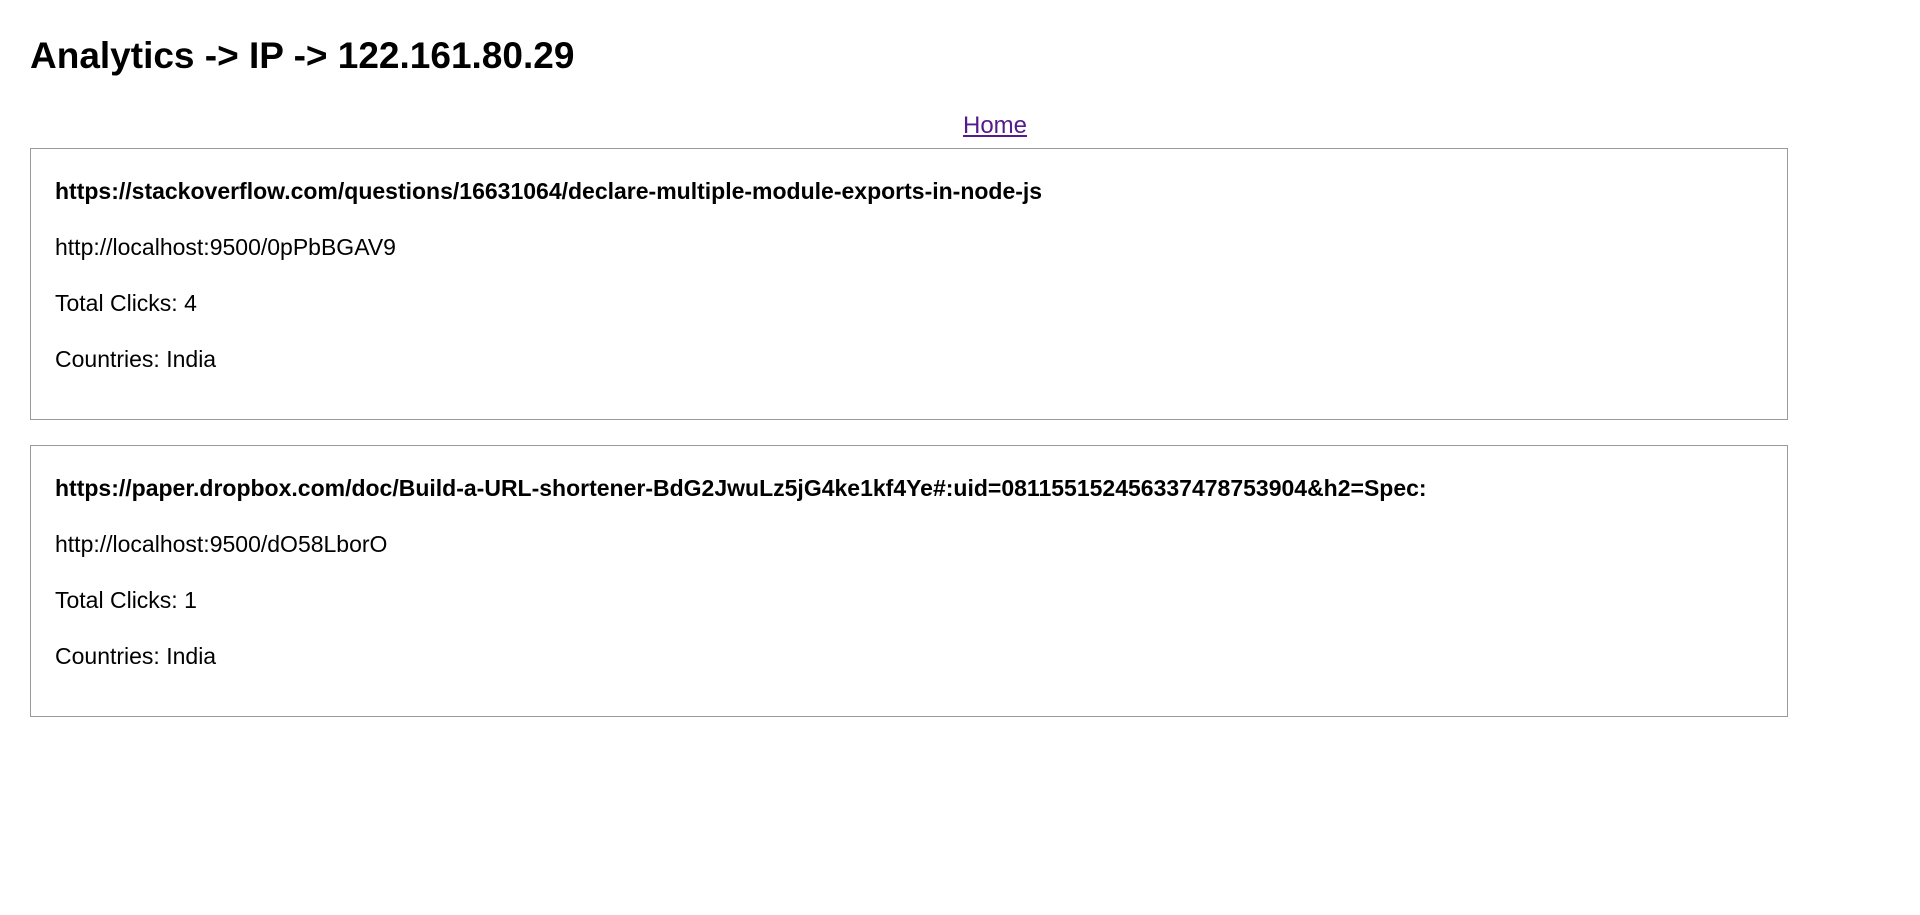 The image size is (1920, 915). What do you see at coordinates (126, 600) in the screenshot?
I see `total-clicks: Total Clicks: 1` at bounding box center [126, 600].